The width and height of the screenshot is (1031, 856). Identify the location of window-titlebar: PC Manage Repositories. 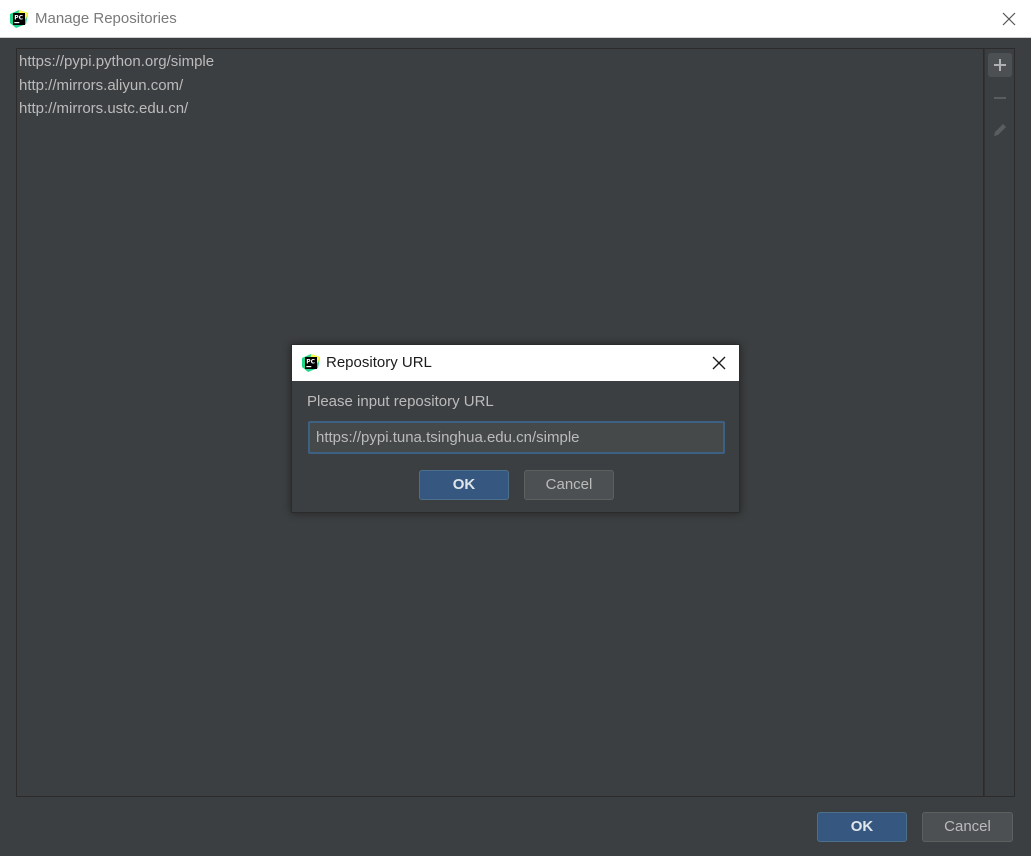
(515, 19).